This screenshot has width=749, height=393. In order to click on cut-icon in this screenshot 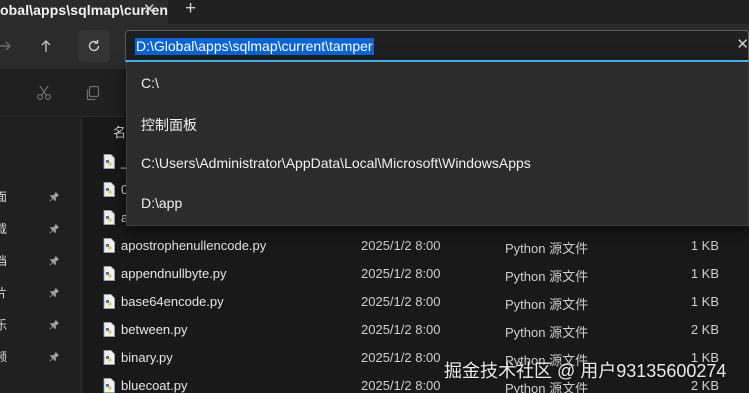, I will do `click(44, 94)`.